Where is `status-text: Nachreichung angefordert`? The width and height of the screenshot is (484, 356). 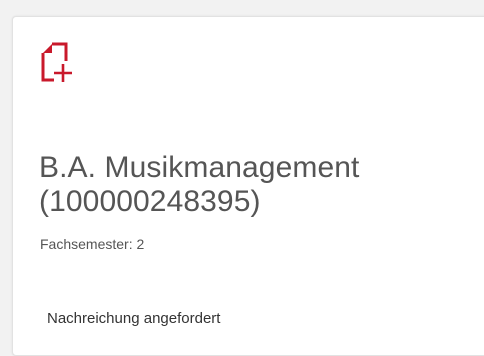
status-text: Nachreichung angefordert is located at coordinates (134, 318).